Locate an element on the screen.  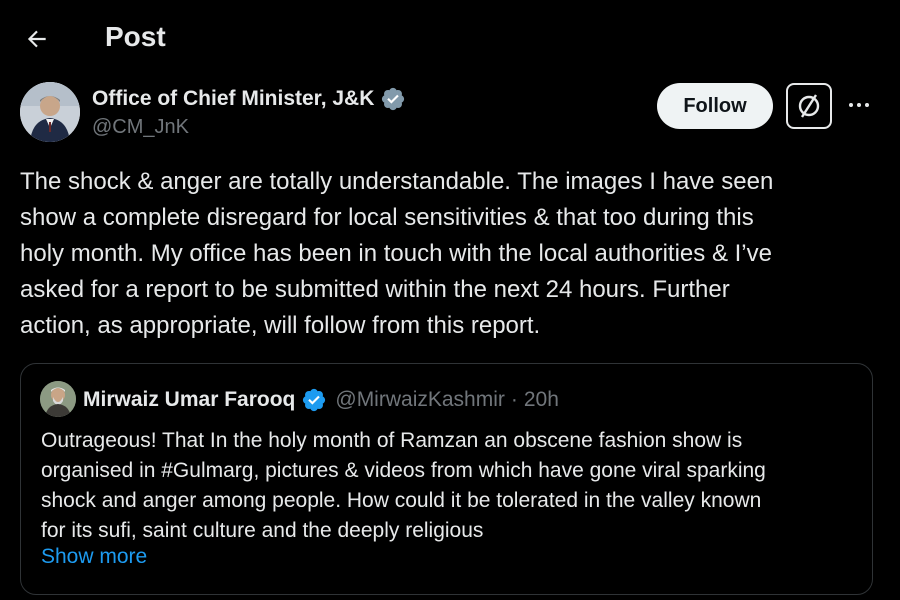
top-bar: Post is located at coordinates (450, 38).